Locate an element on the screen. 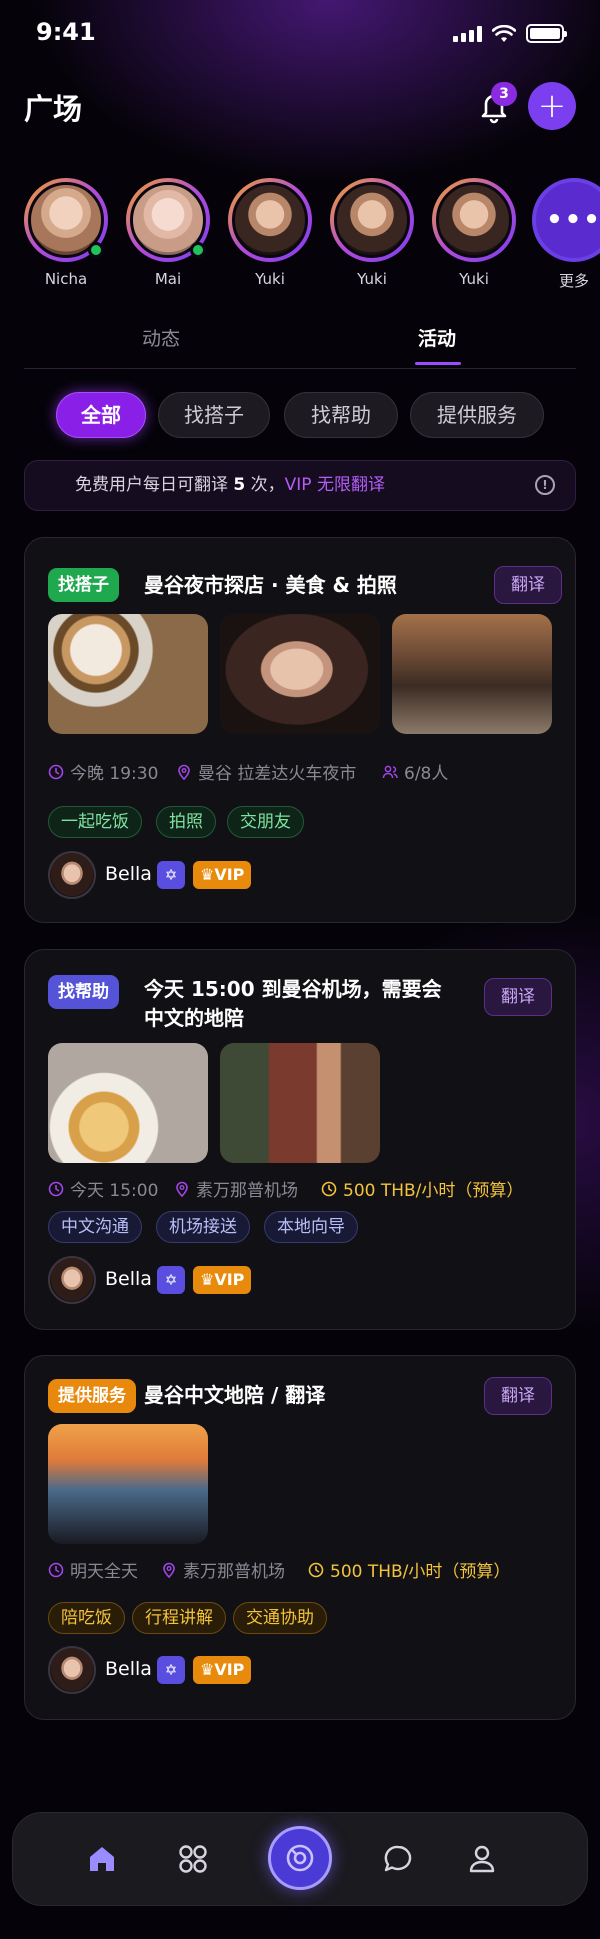 The width and height of the screenshot is (600, 1939). card-time: 明天全天 is located at coordinates (93, 1569).